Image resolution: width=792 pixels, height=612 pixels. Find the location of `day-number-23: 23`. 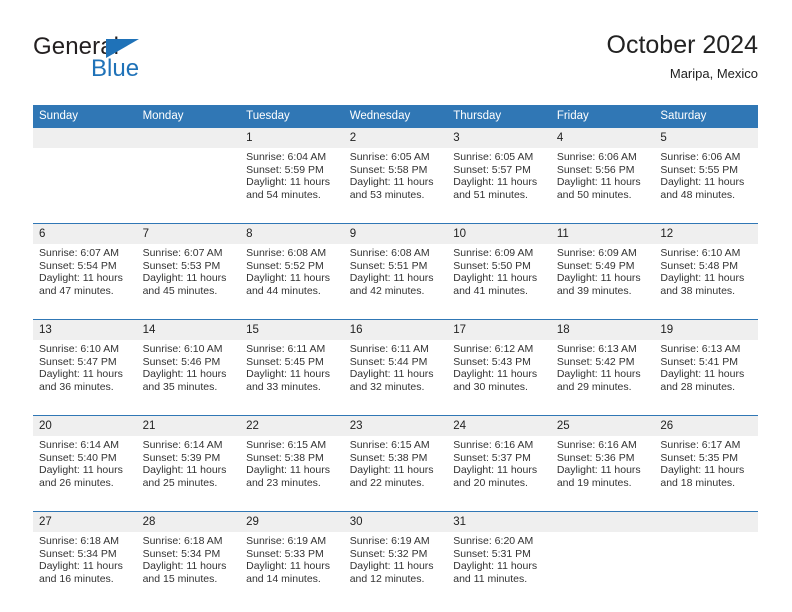

day-number-23: 23 is located at coordinates (395, 426).